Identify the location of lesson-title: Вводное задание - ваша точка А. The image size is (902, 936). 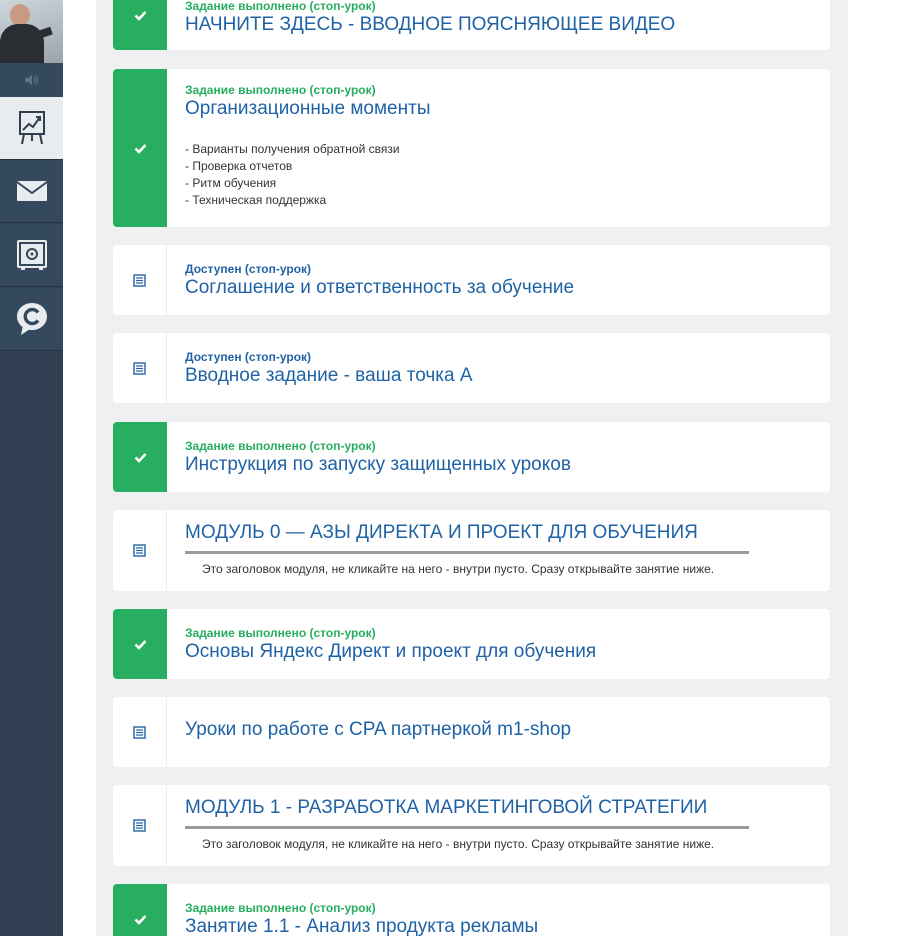
(501, 376).